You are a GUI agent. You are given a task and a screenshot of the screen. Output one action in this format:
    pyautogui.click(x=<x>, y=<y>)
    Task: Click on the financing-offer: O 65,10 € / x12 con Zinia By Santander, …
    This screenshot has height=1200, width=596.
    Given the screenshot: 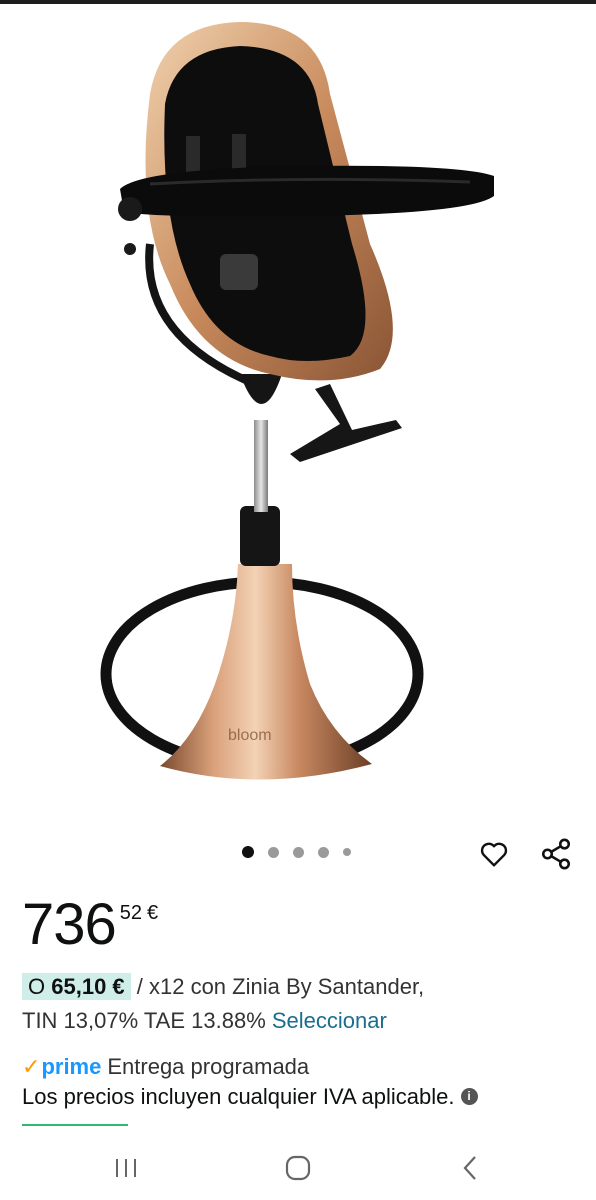 What is the action you would take?
    pyautogui.click(x=302, y=1004)
    